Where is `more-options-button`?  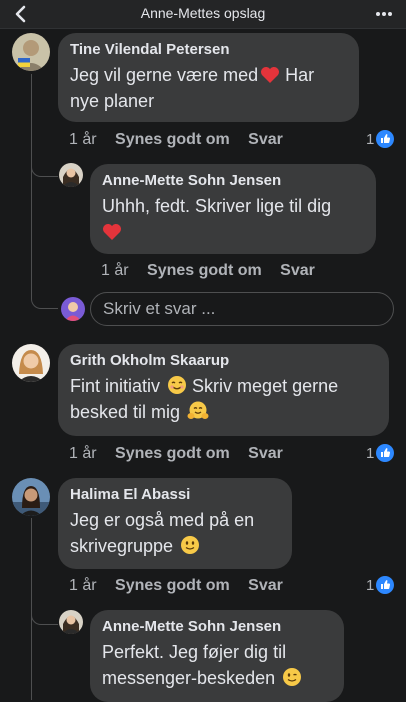 more-options-button is located at coordinates (384, 14).